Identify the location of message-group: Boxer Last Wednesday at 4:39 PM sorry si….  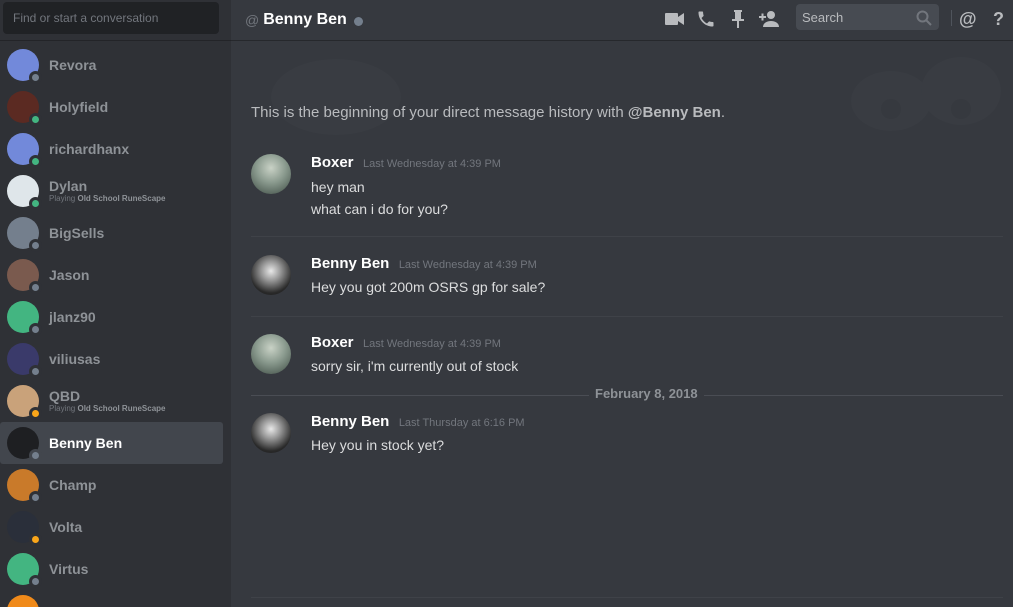
(627, 357).